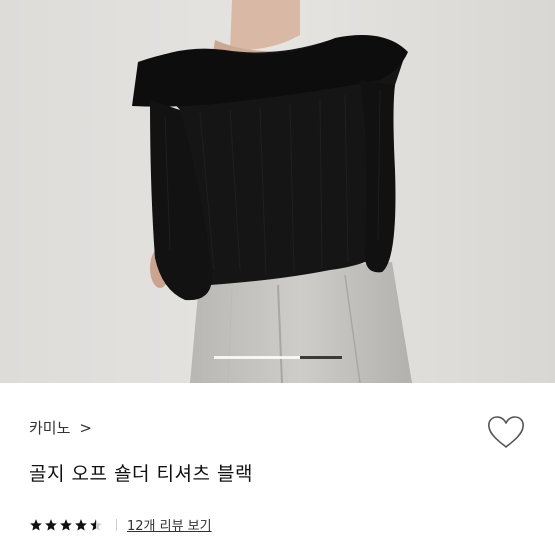 The width and height of the screenshot is (555, 555). What do you see at coordinates (120, 524) in the screenshot?
I see `rating-row: 12개 리뷰 보기` at bounding box center [120, 524].